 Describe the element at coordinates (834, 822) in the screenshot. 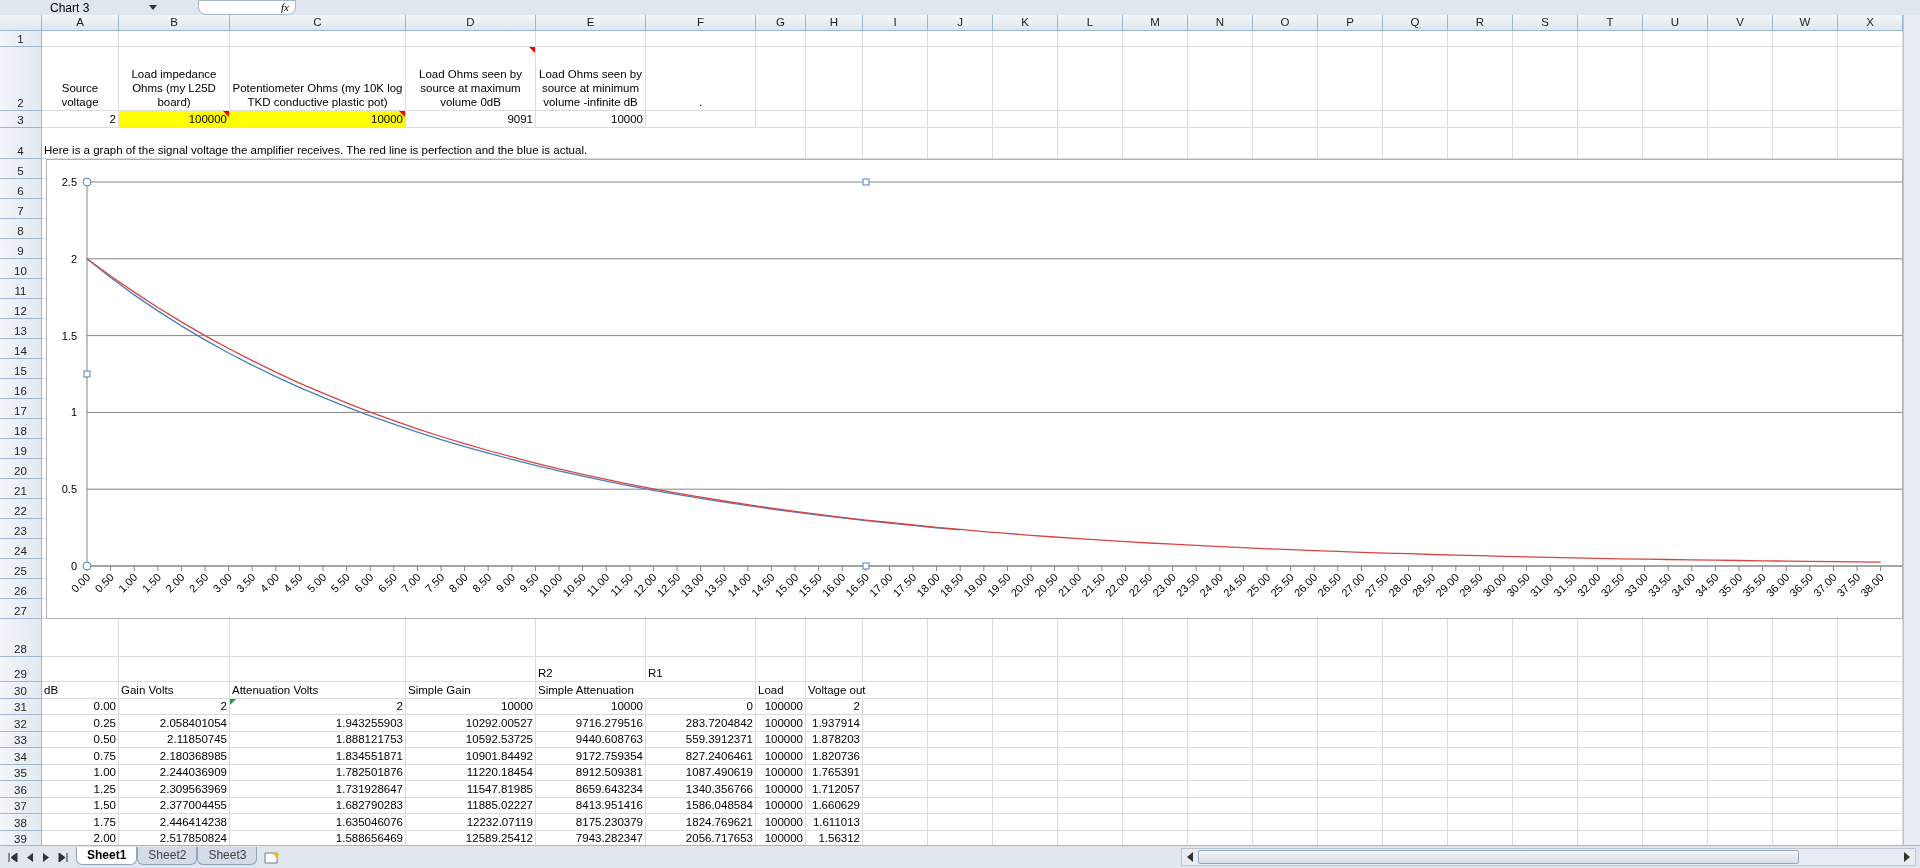

I see `table-cell: 1.611013` at that location.